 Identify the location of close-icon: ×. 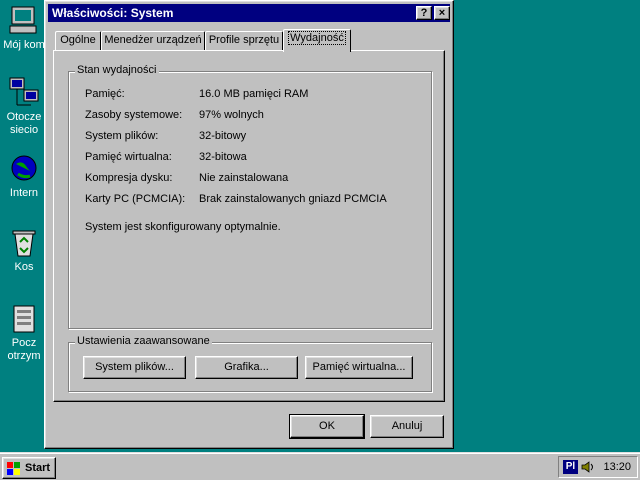
(442, 13).